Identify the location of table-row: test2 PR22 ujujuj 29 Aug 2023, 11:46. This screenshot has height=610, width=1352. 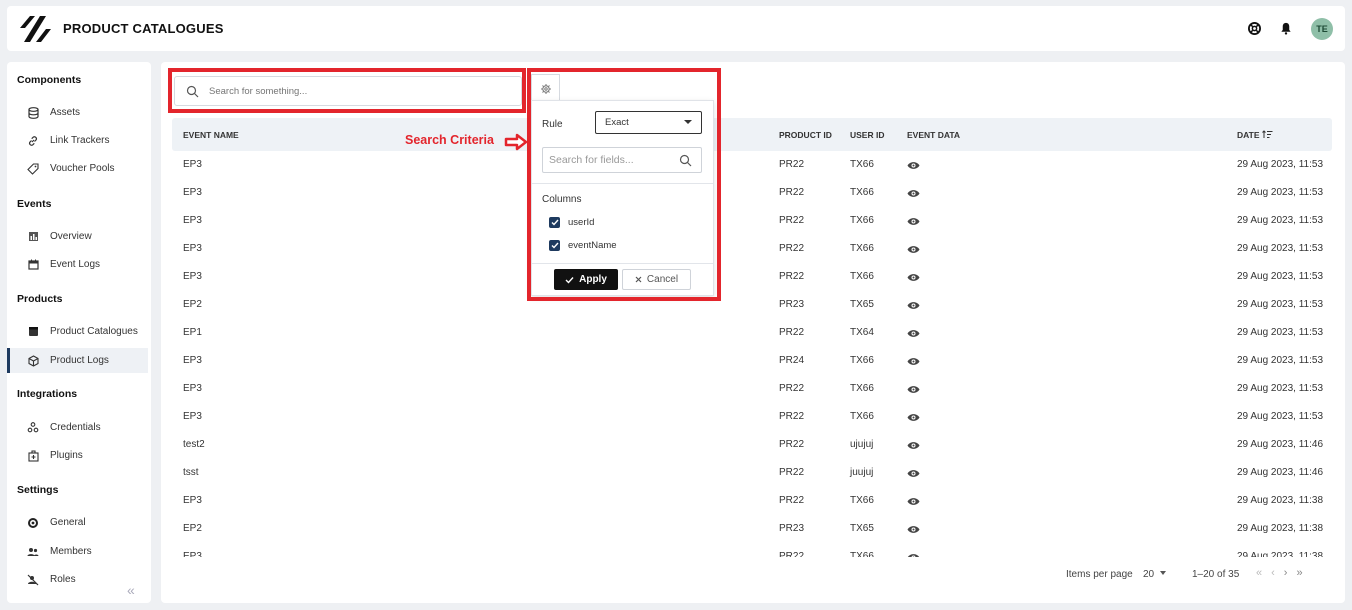
(752, 446).